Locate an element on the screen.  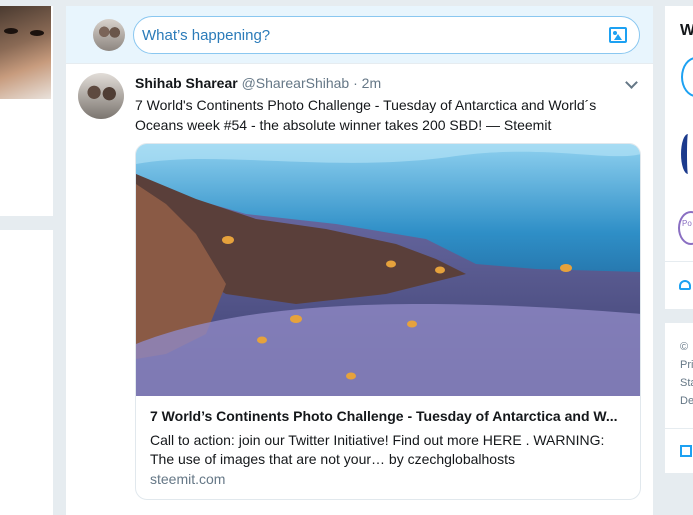
people-icon is located at coordinates (685, 285).